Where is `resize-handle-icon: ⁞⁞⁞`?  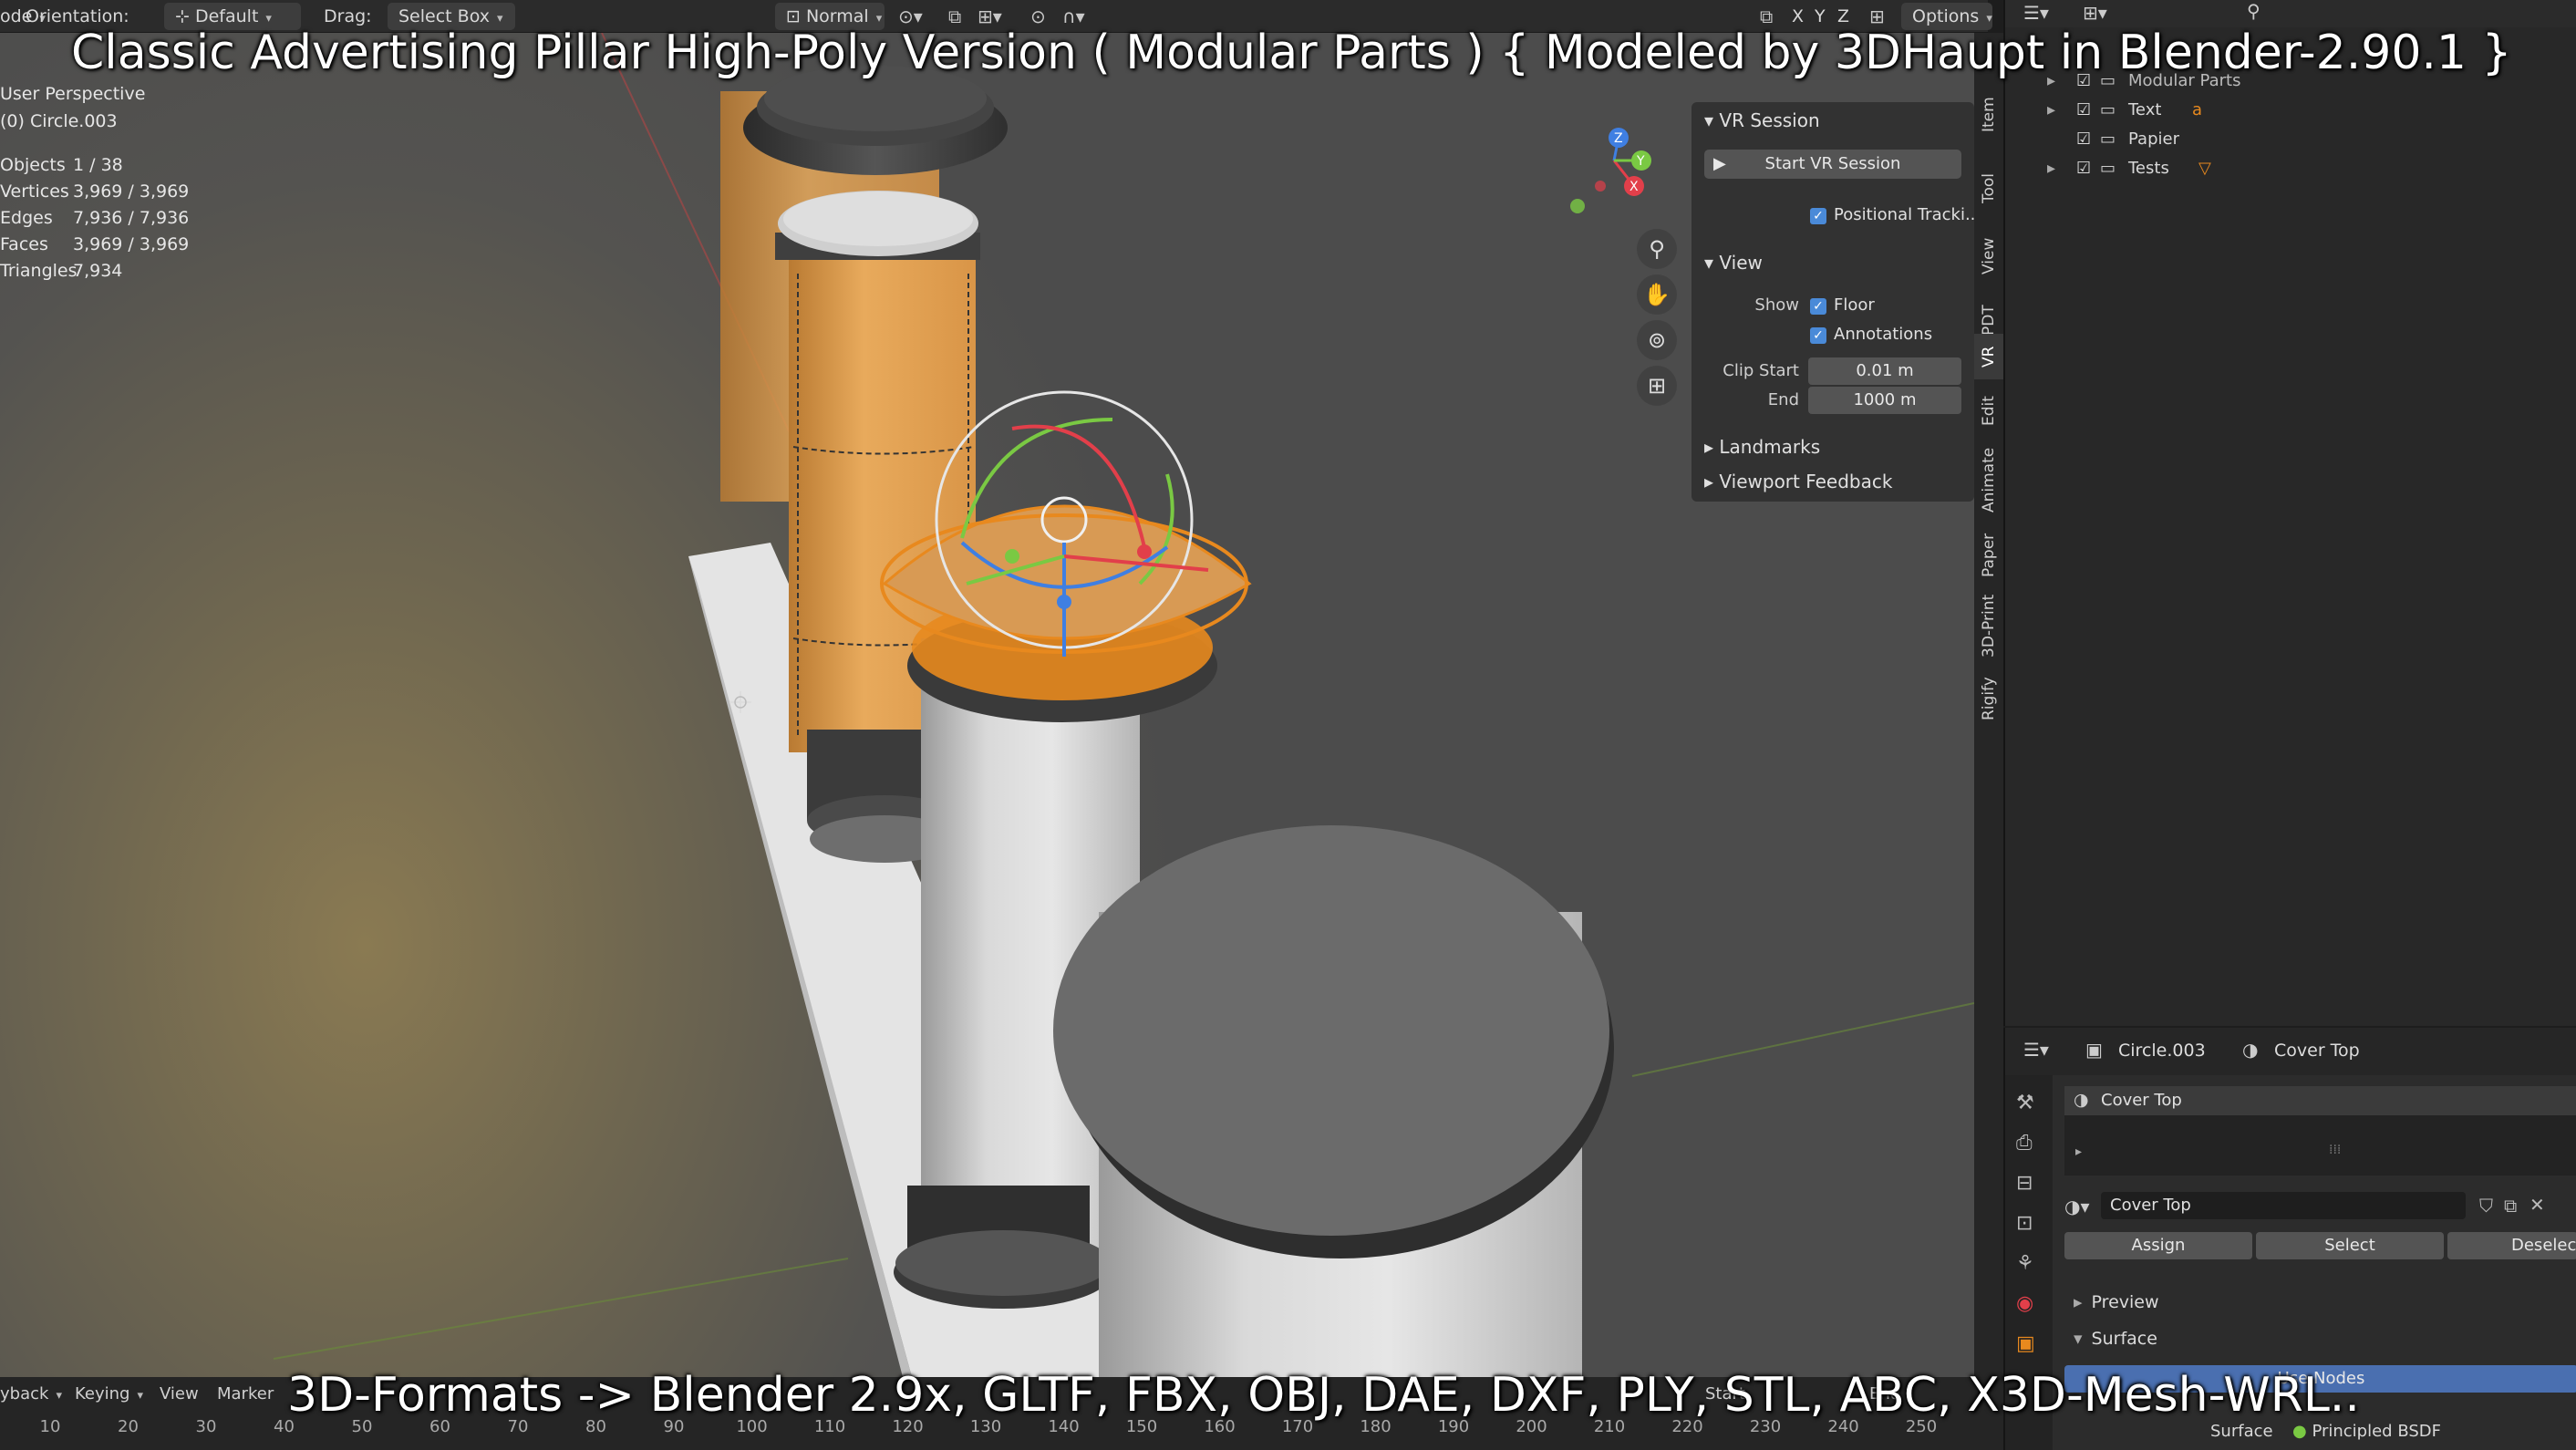 resize-handle-icon: ⁞⁞⁞ is located at coordinates (2335, 1150).